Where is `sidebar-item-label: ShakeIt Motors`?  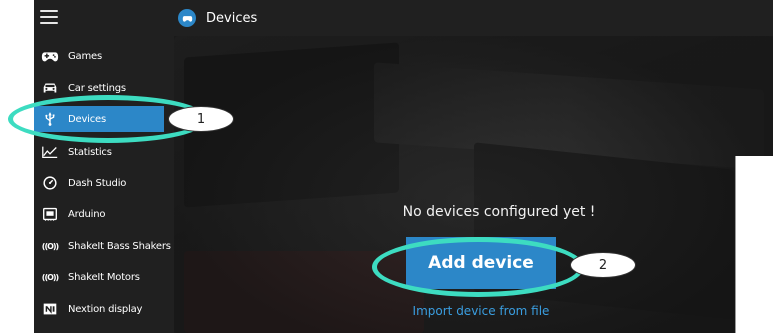
sidebar-item-label: ShakeIt Motors is located at coordinates (104, 277).